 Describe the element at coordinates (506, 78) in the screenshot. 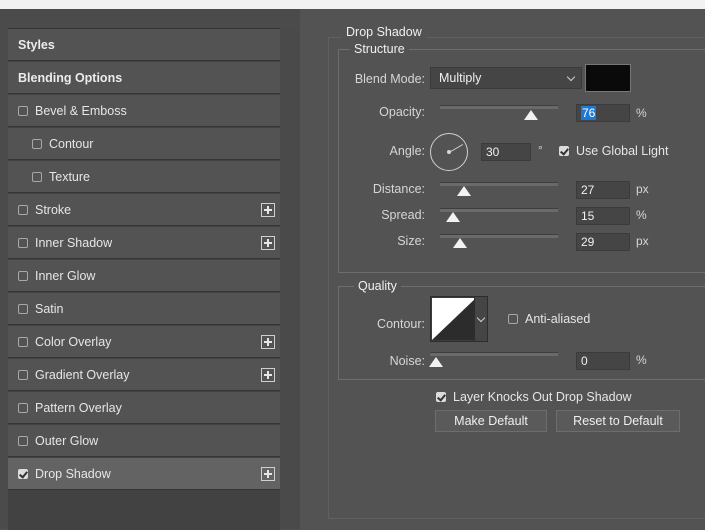

I see `blend-mode-select: Multiply` at that location.